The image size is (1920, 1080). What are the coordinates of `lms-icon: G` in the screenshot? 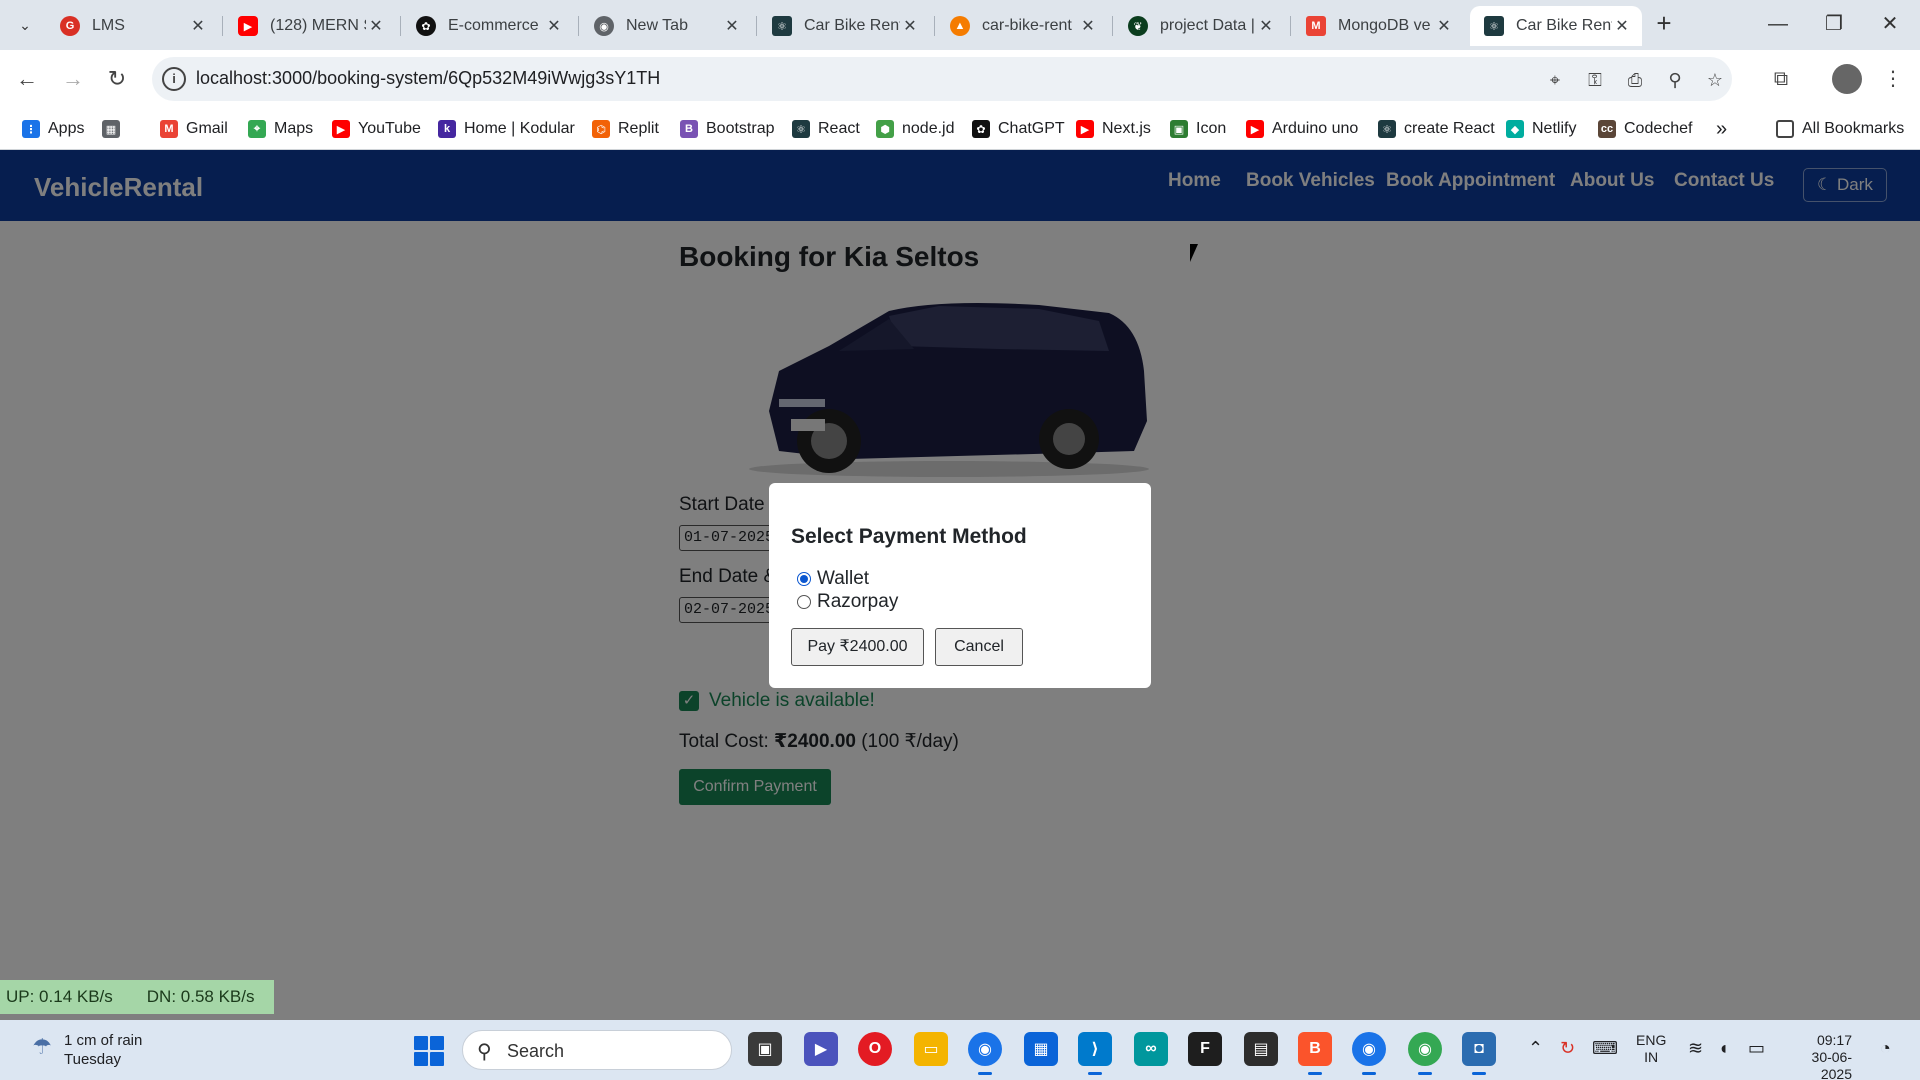 It's located at (70, 26).